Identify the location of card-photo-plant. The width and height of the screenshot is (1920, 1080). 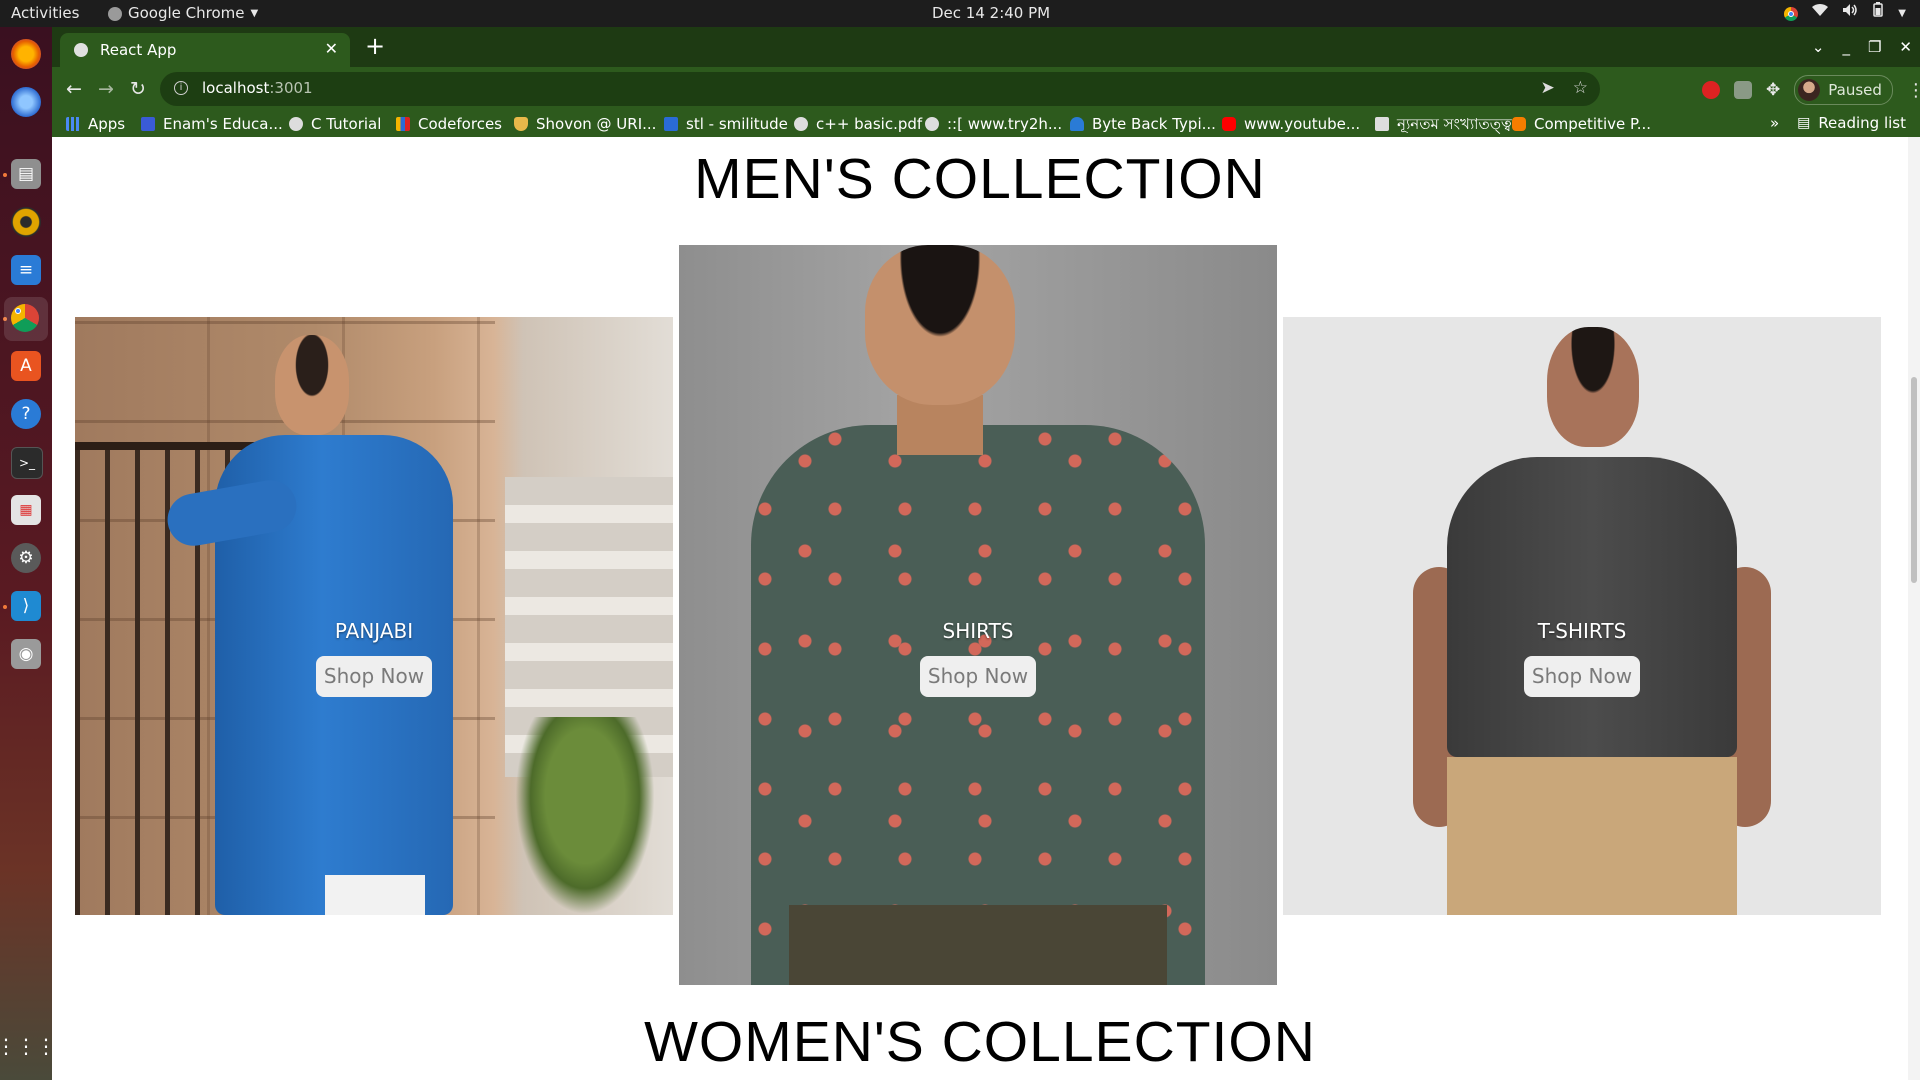
(585, 816).